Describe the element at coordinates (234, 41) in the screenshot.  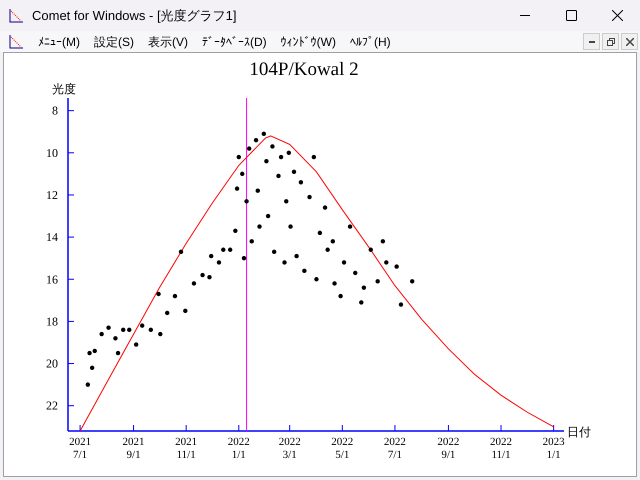
I see `menu-item: ﾃﾞｰﾀﾍﾞｰｽ(D)` at that location.